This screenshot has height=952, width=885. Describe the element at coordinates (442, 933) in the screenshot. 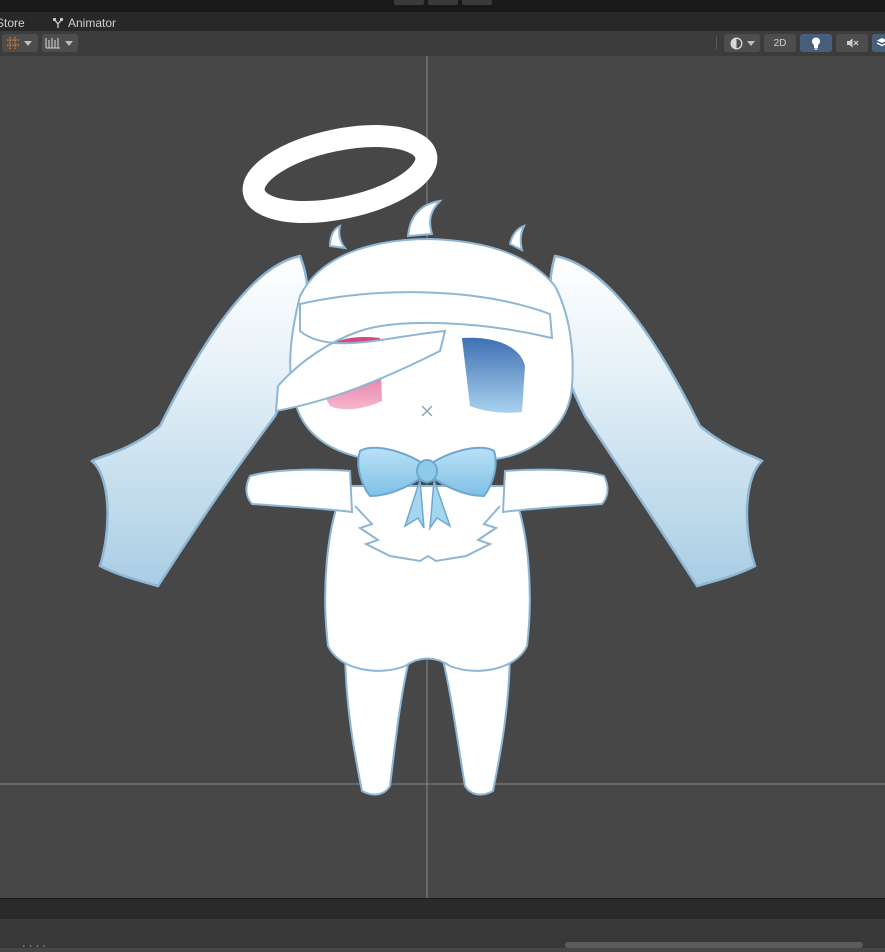

I see `bottom-subpanel` at that location.